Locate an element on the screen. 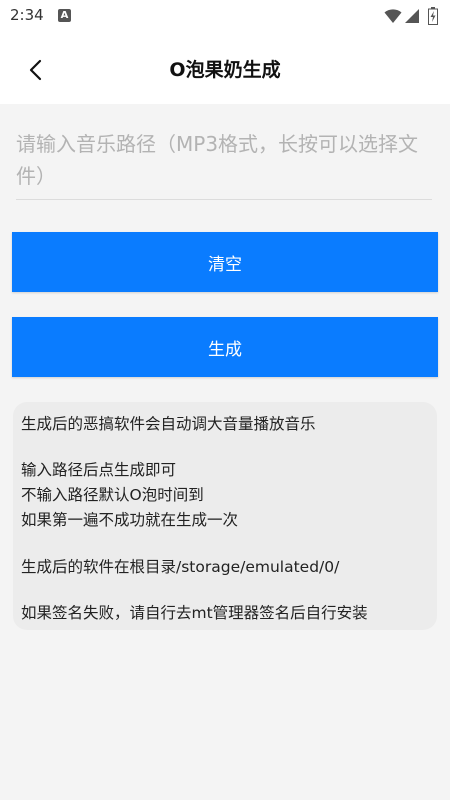  info-line-sign-failure: 如果签名失败，请自行去mt管理器签名后自行安装 is located at coordinates (194, 613).